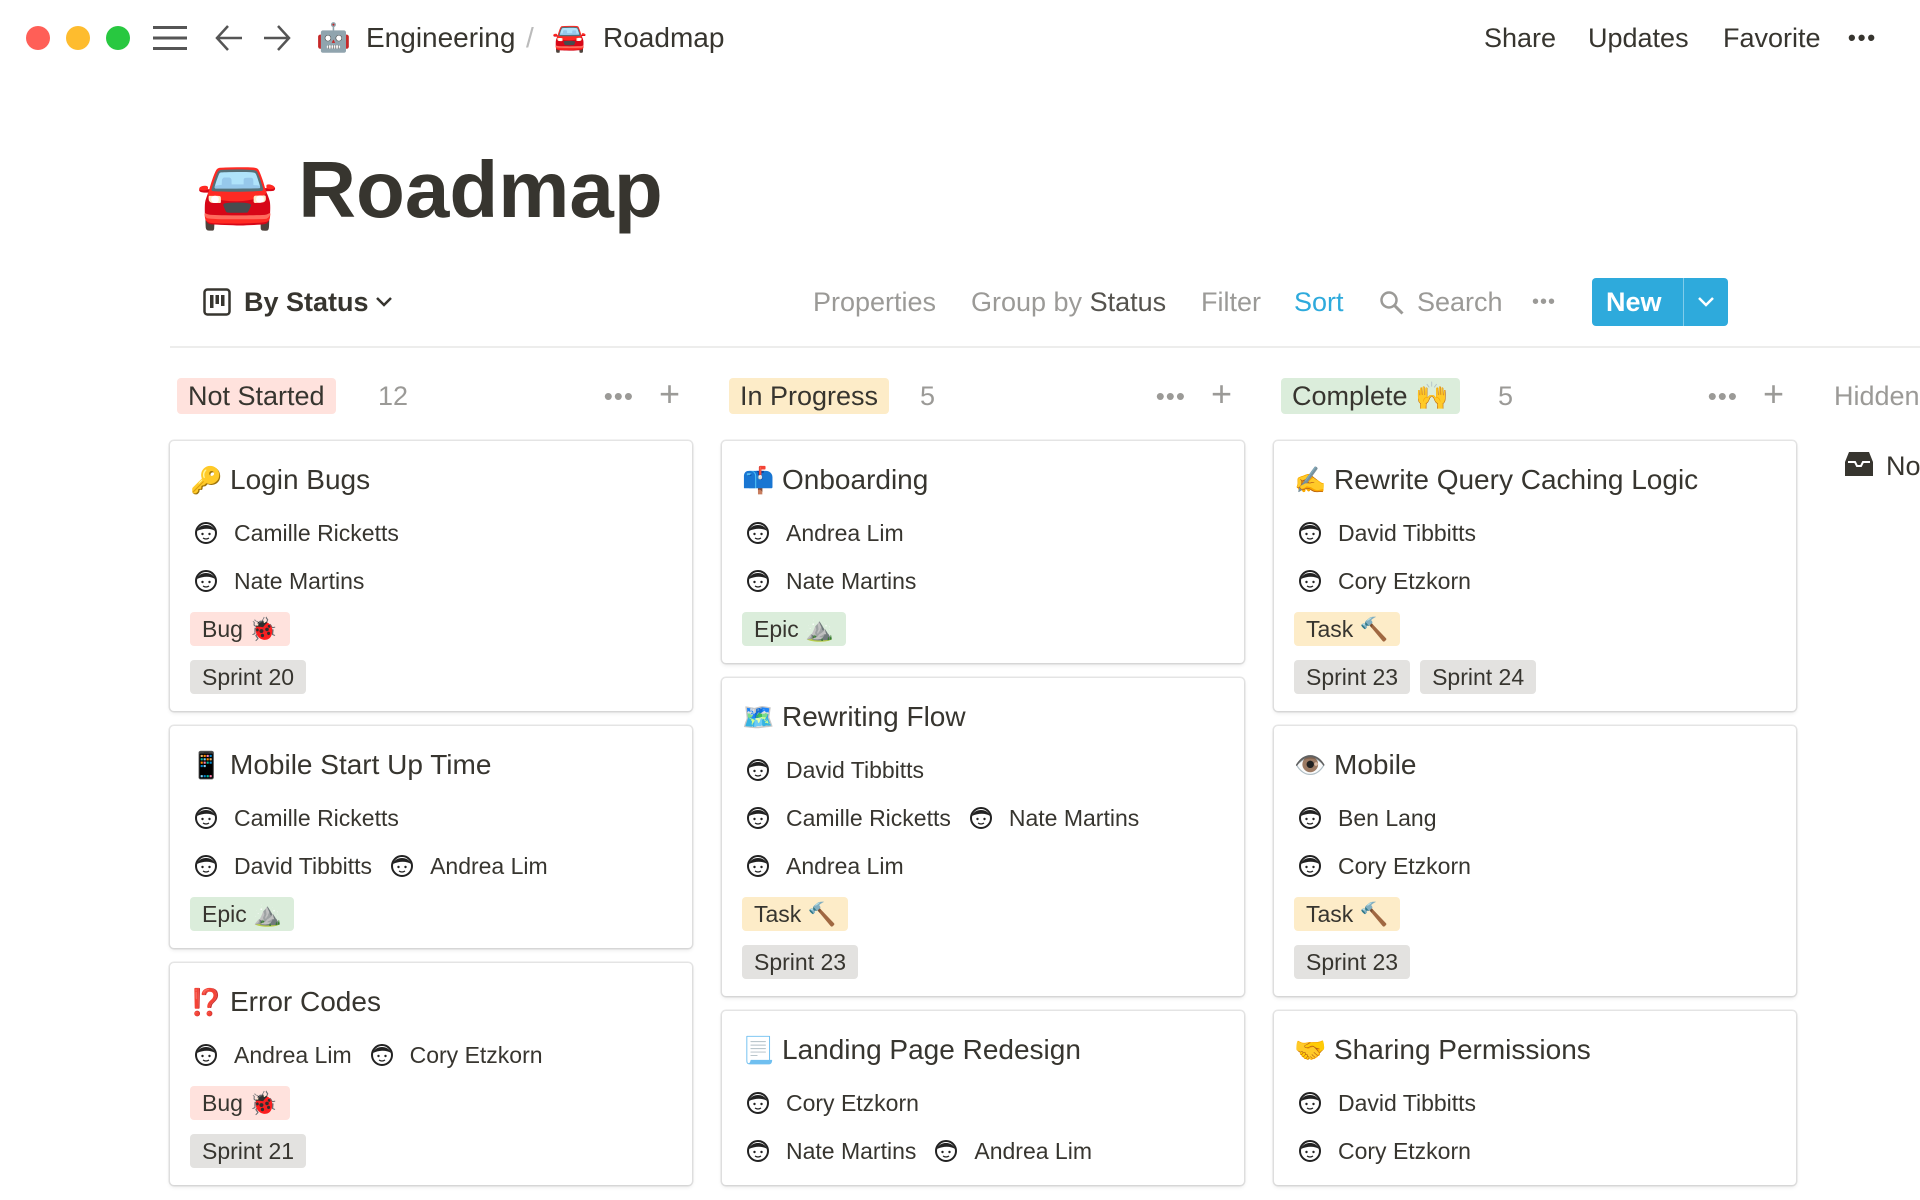 This screenshot has width=1920, height=1200. I want to click on maximize-window-button, so click(118, 38).